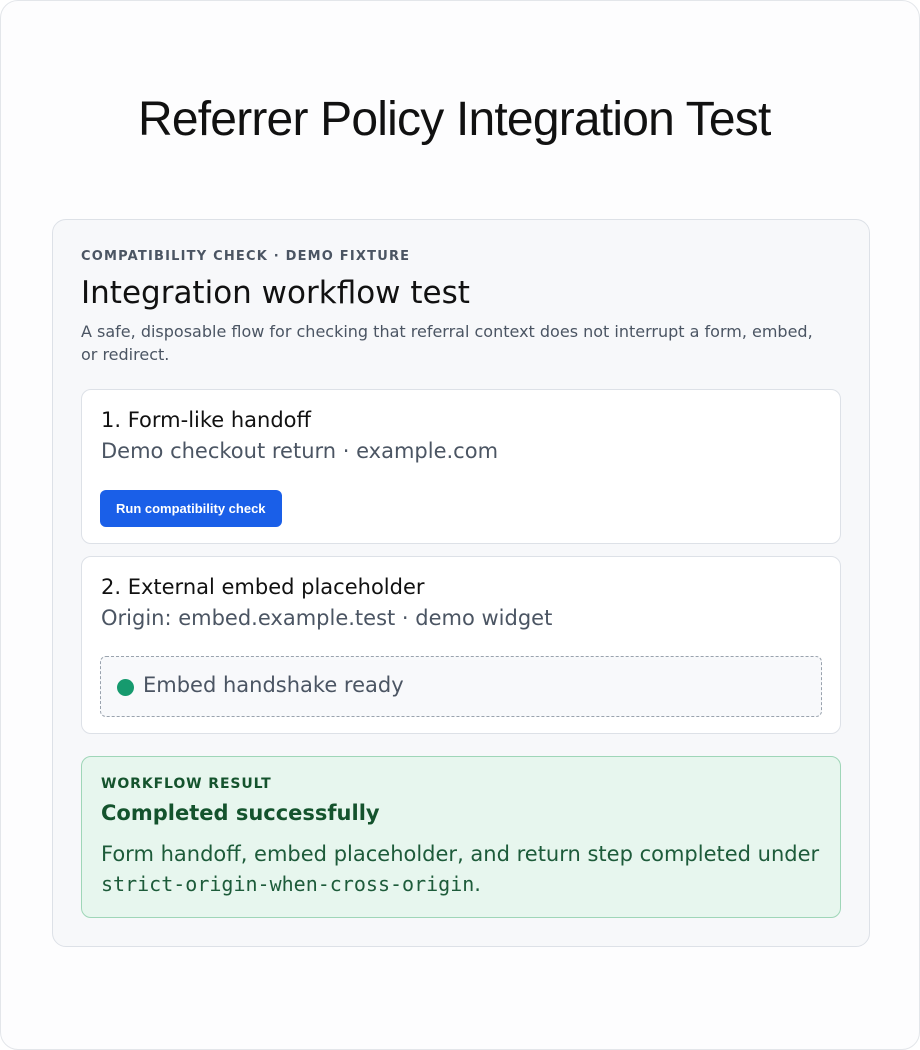  I want to click on result-description-end: ., so click(477, 884).